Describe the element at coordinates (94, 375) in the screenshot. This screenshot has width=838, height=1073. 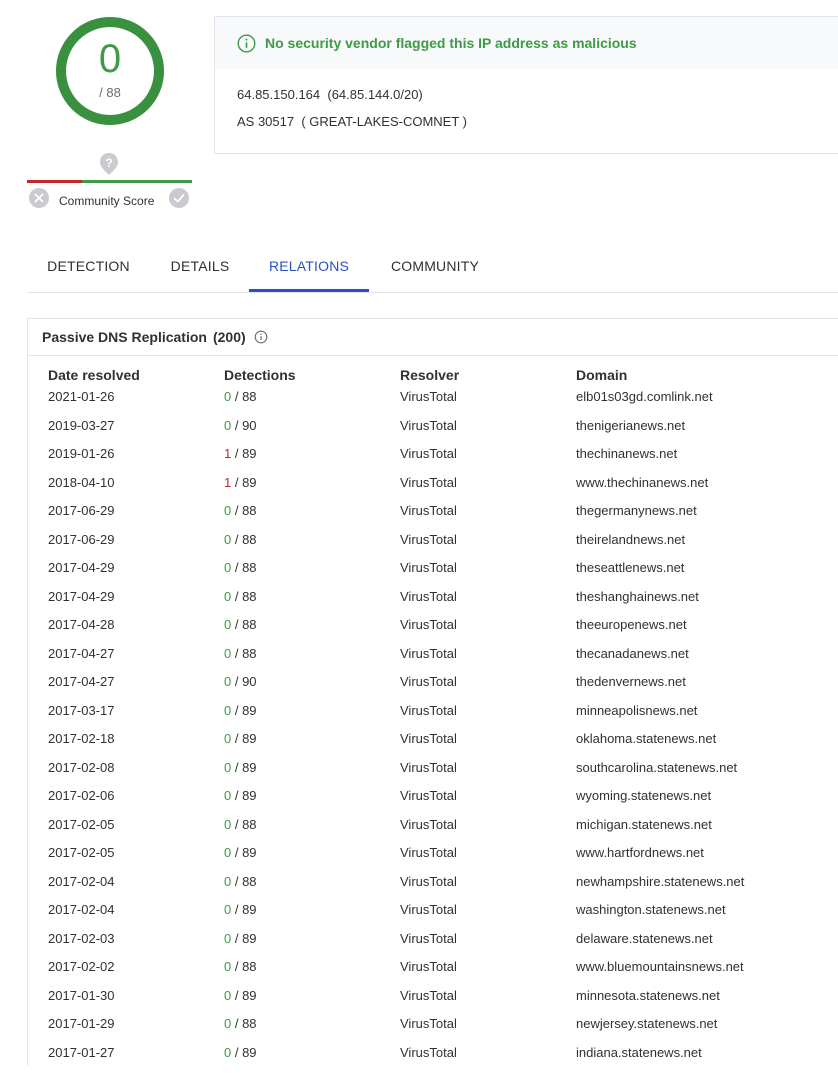
I see `column-header-date: Date resolved` at that location.